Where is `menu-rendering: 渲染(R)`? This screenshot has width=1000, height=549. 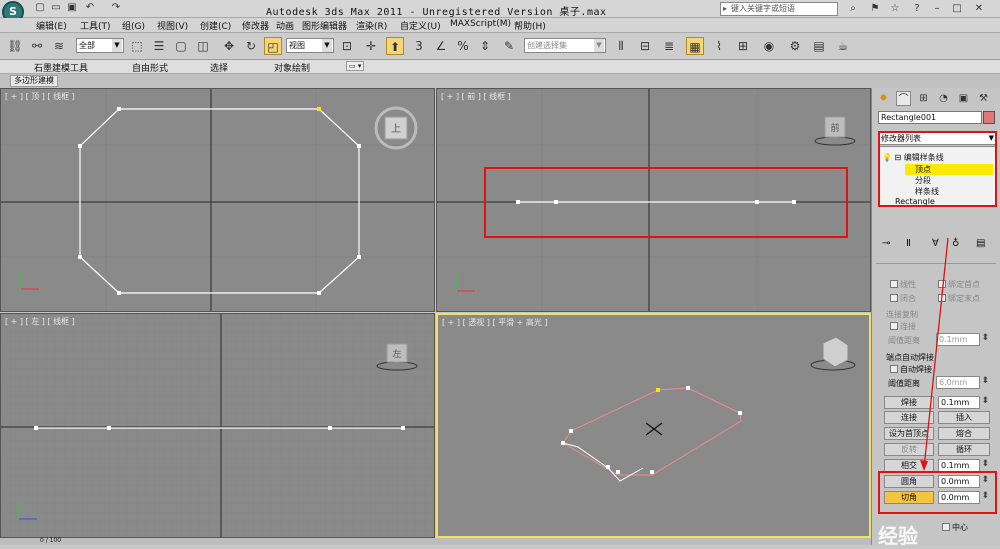
menu-rendering: 渲染(R) is located at coordinates (371, 25).